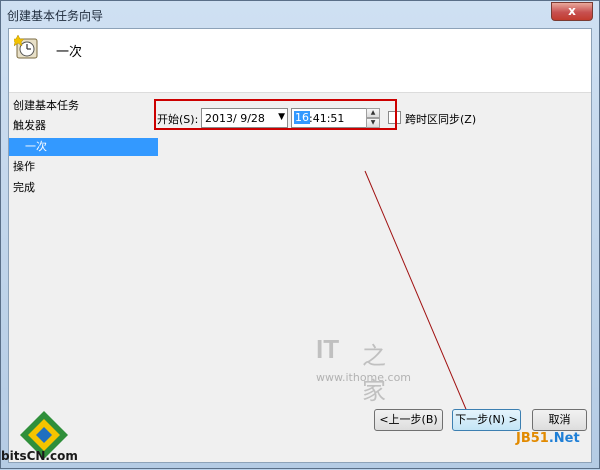 This screenshot has width=600, height=470. Describe the element at coordinates (532, 438) in the screenshot. I see `site-part-a: JB51` at that location.